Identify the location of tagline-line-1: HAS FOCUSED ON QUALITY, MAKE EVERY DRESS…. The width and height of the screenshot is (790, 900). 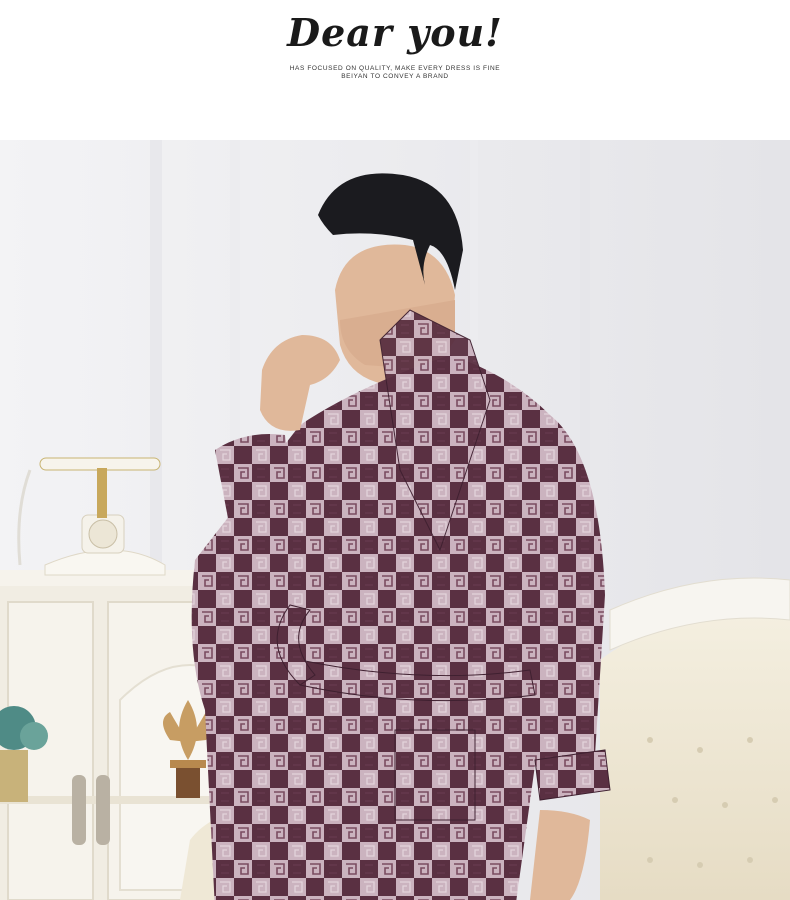
(395, 68).